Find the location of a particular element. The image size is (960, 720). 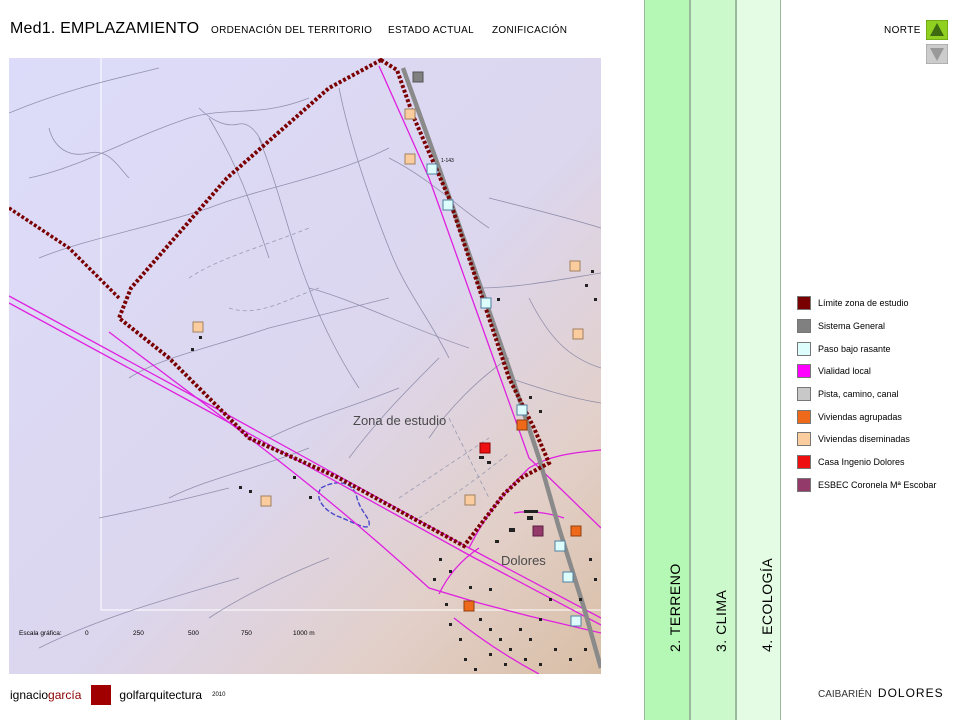

tab-clima: 3. CLIMA is located at coordinates (713, 360).